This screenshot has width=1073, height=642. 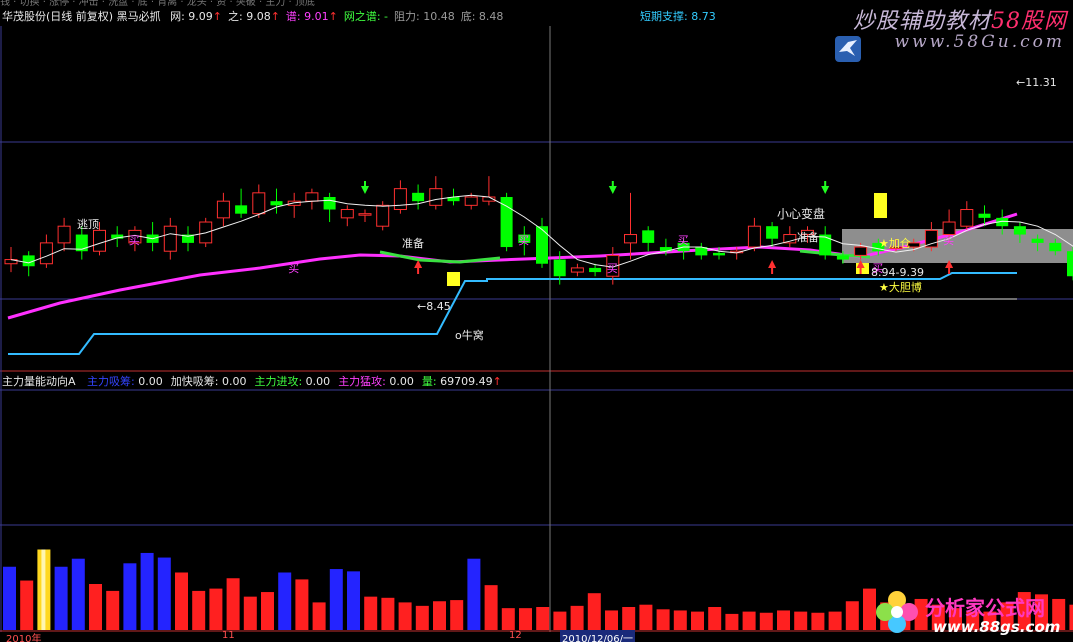 I want to click on label-jiacang: ★加仓, so click(x=895, y=243).